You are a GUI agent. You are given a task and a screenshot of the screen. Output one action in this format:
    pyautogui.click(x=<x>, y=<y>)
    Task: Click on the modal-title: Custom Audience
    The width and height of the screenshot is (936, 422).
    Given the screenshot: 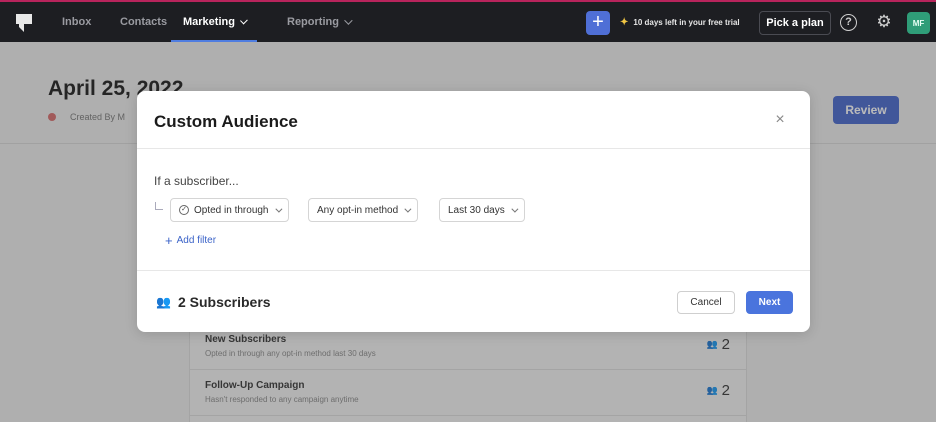 What is the action you would take?
    pyautogui.click(x=226, y=121)
    